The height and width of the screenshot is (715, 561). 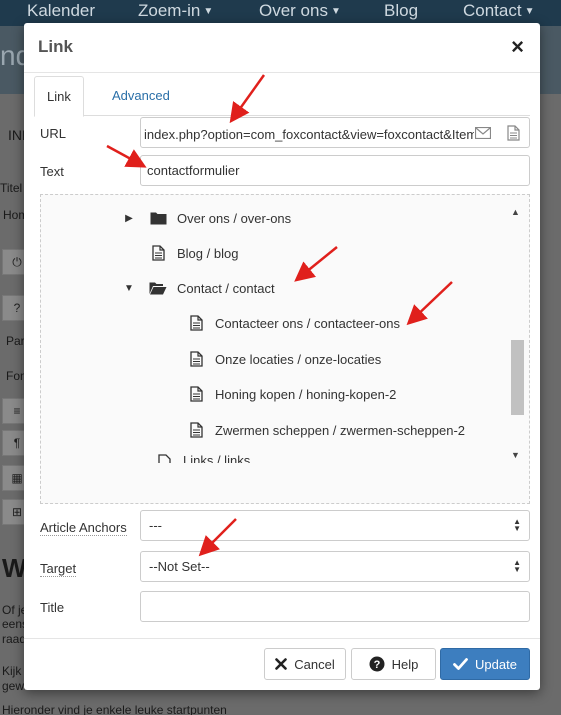 What do you see at coordinates (14, 639) in the screenshot?
I see `background-line-3: raad` at bounding box center [14, 639].